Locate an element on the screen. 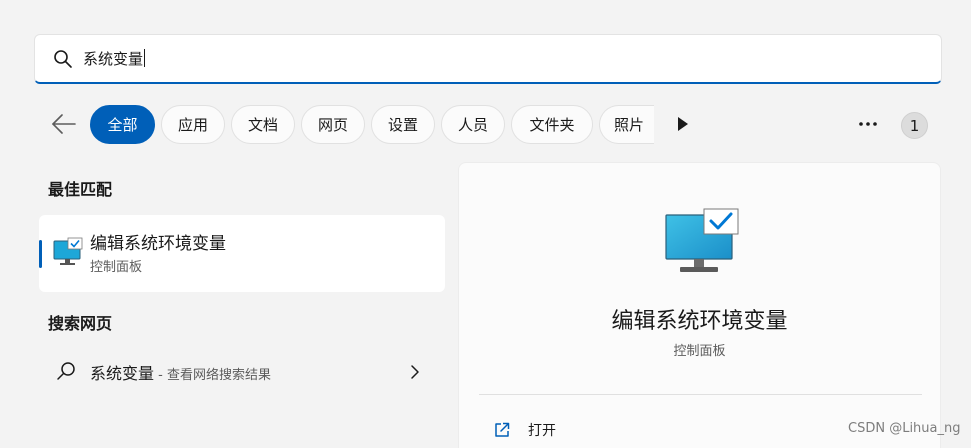  text-caret is located at coordinates (145, 58).